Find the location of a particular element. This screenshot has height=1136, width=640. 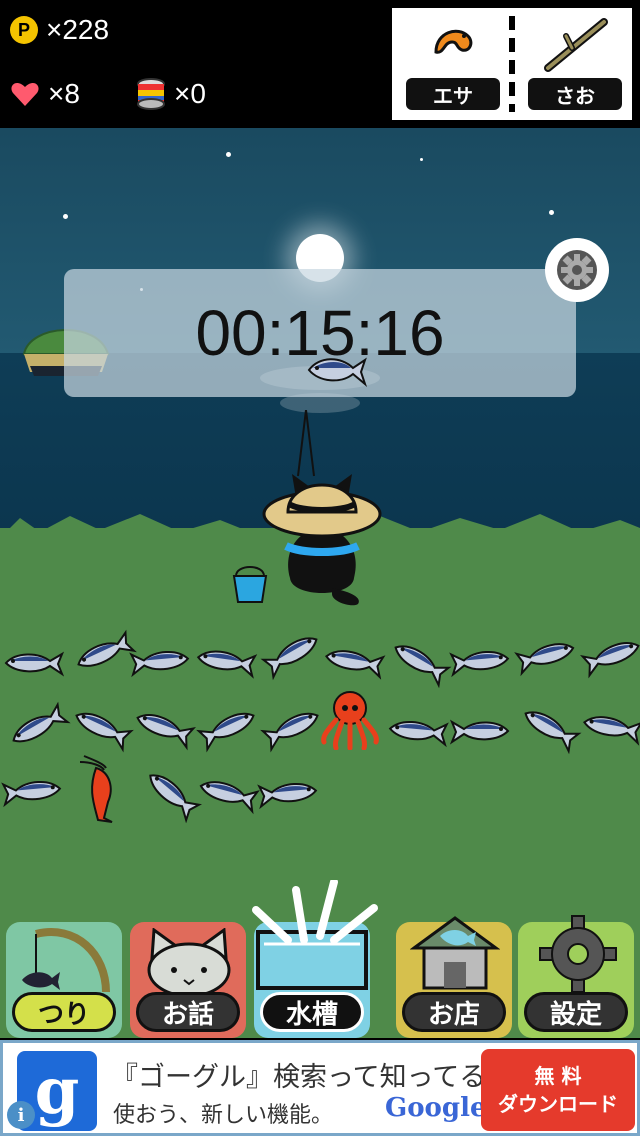

stick-rod-icon is located at coordinates (576, 45).